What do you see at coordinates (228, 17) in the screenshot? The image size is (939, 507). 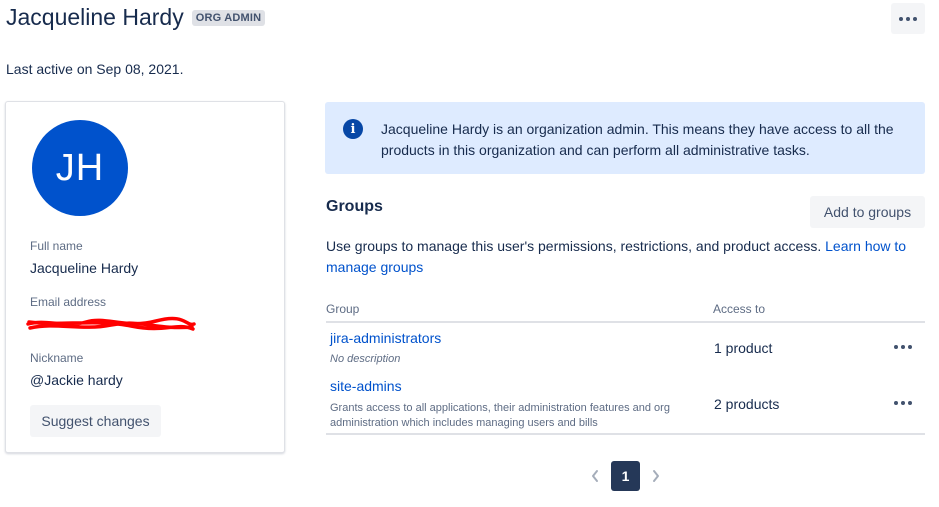 I see `org-admin-badge: ORG ADMIN` at bounding box center [228, 17].